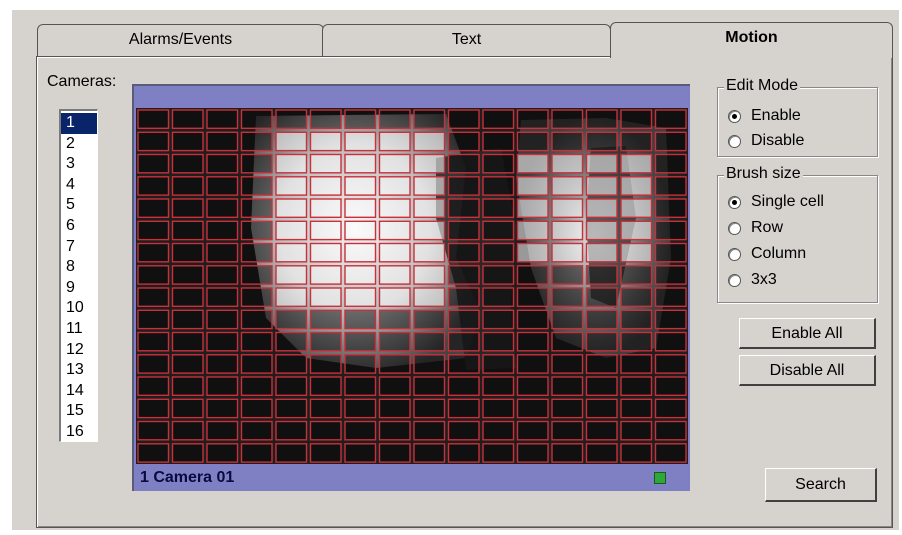 The height and width of the screenshot is (535, 902). I want to click on camera-list-item: 7, so click(79, 247).